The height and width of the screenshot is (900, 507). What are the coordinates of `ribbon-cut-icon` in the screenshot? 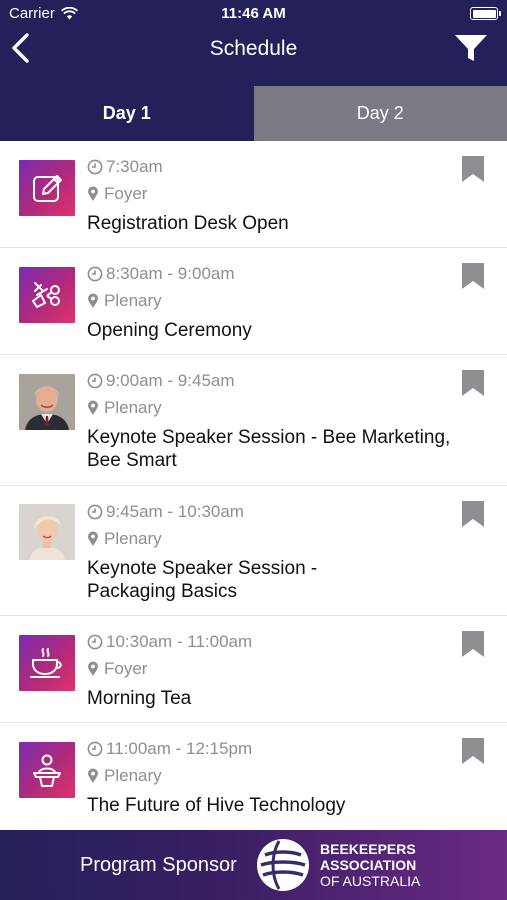 It's located at (46, 295).